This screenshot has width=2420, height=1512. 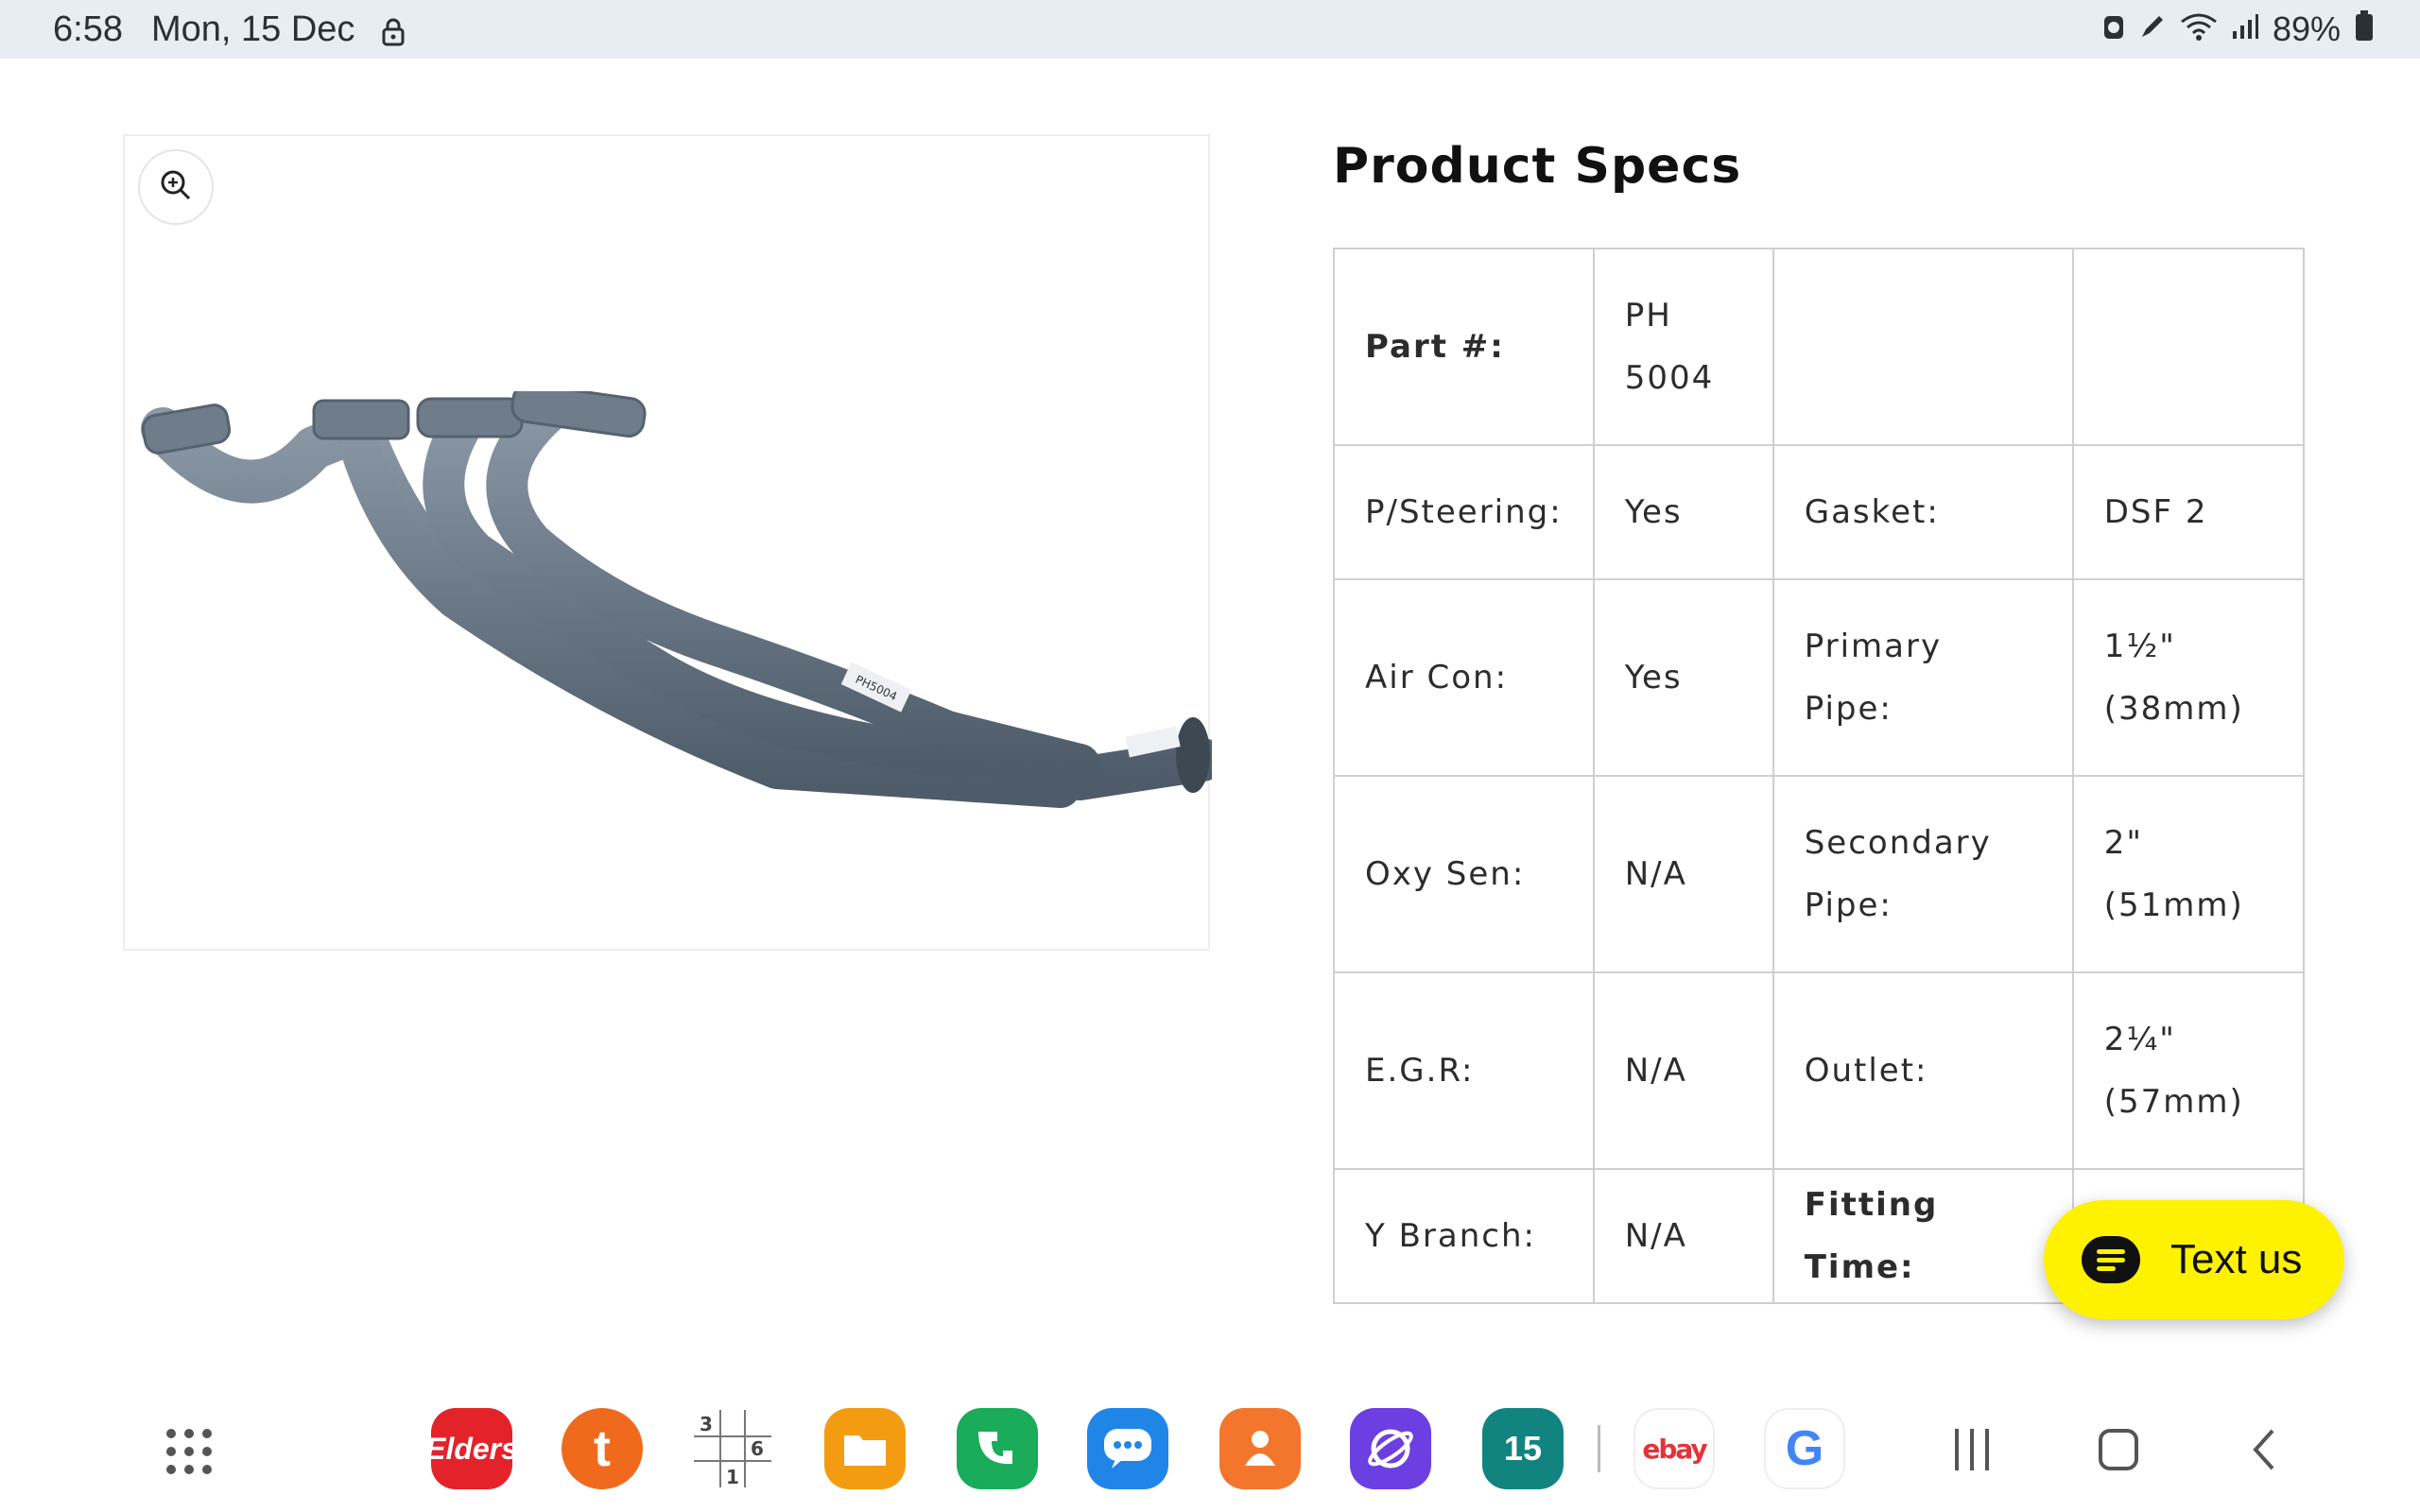 What do you see at coordinates (1464, 512) in the screenshot?
I see `spec-label: P/Steering:` at bounding box center [1464, 512].